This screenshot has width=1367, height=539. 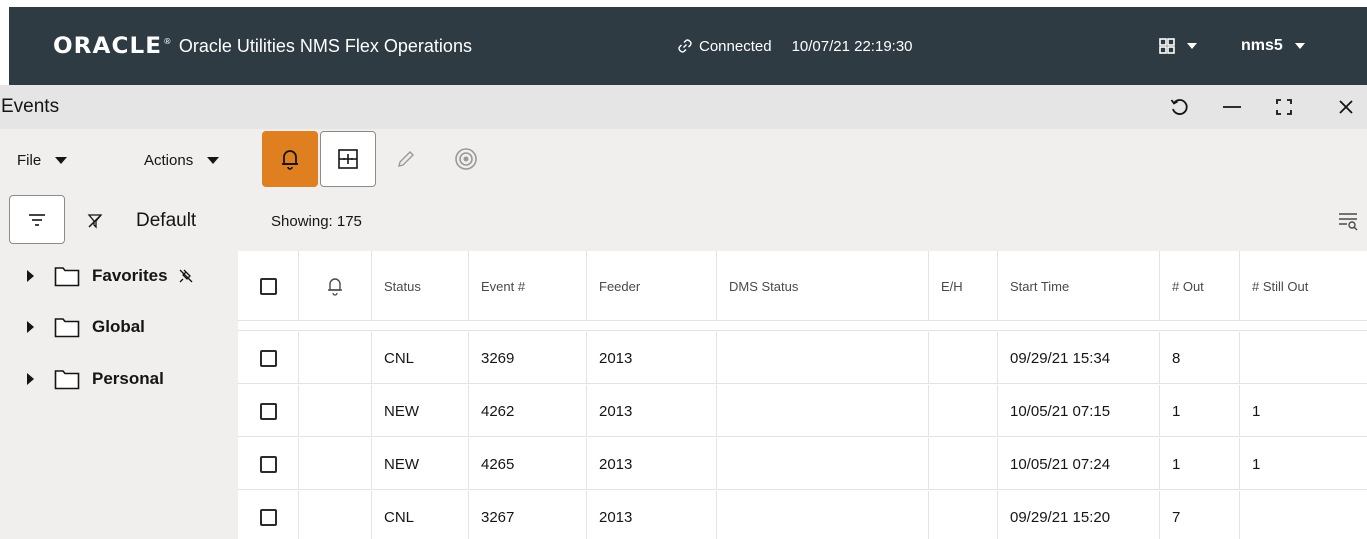 I want to click on target-icon, so click(x=466, y=159).